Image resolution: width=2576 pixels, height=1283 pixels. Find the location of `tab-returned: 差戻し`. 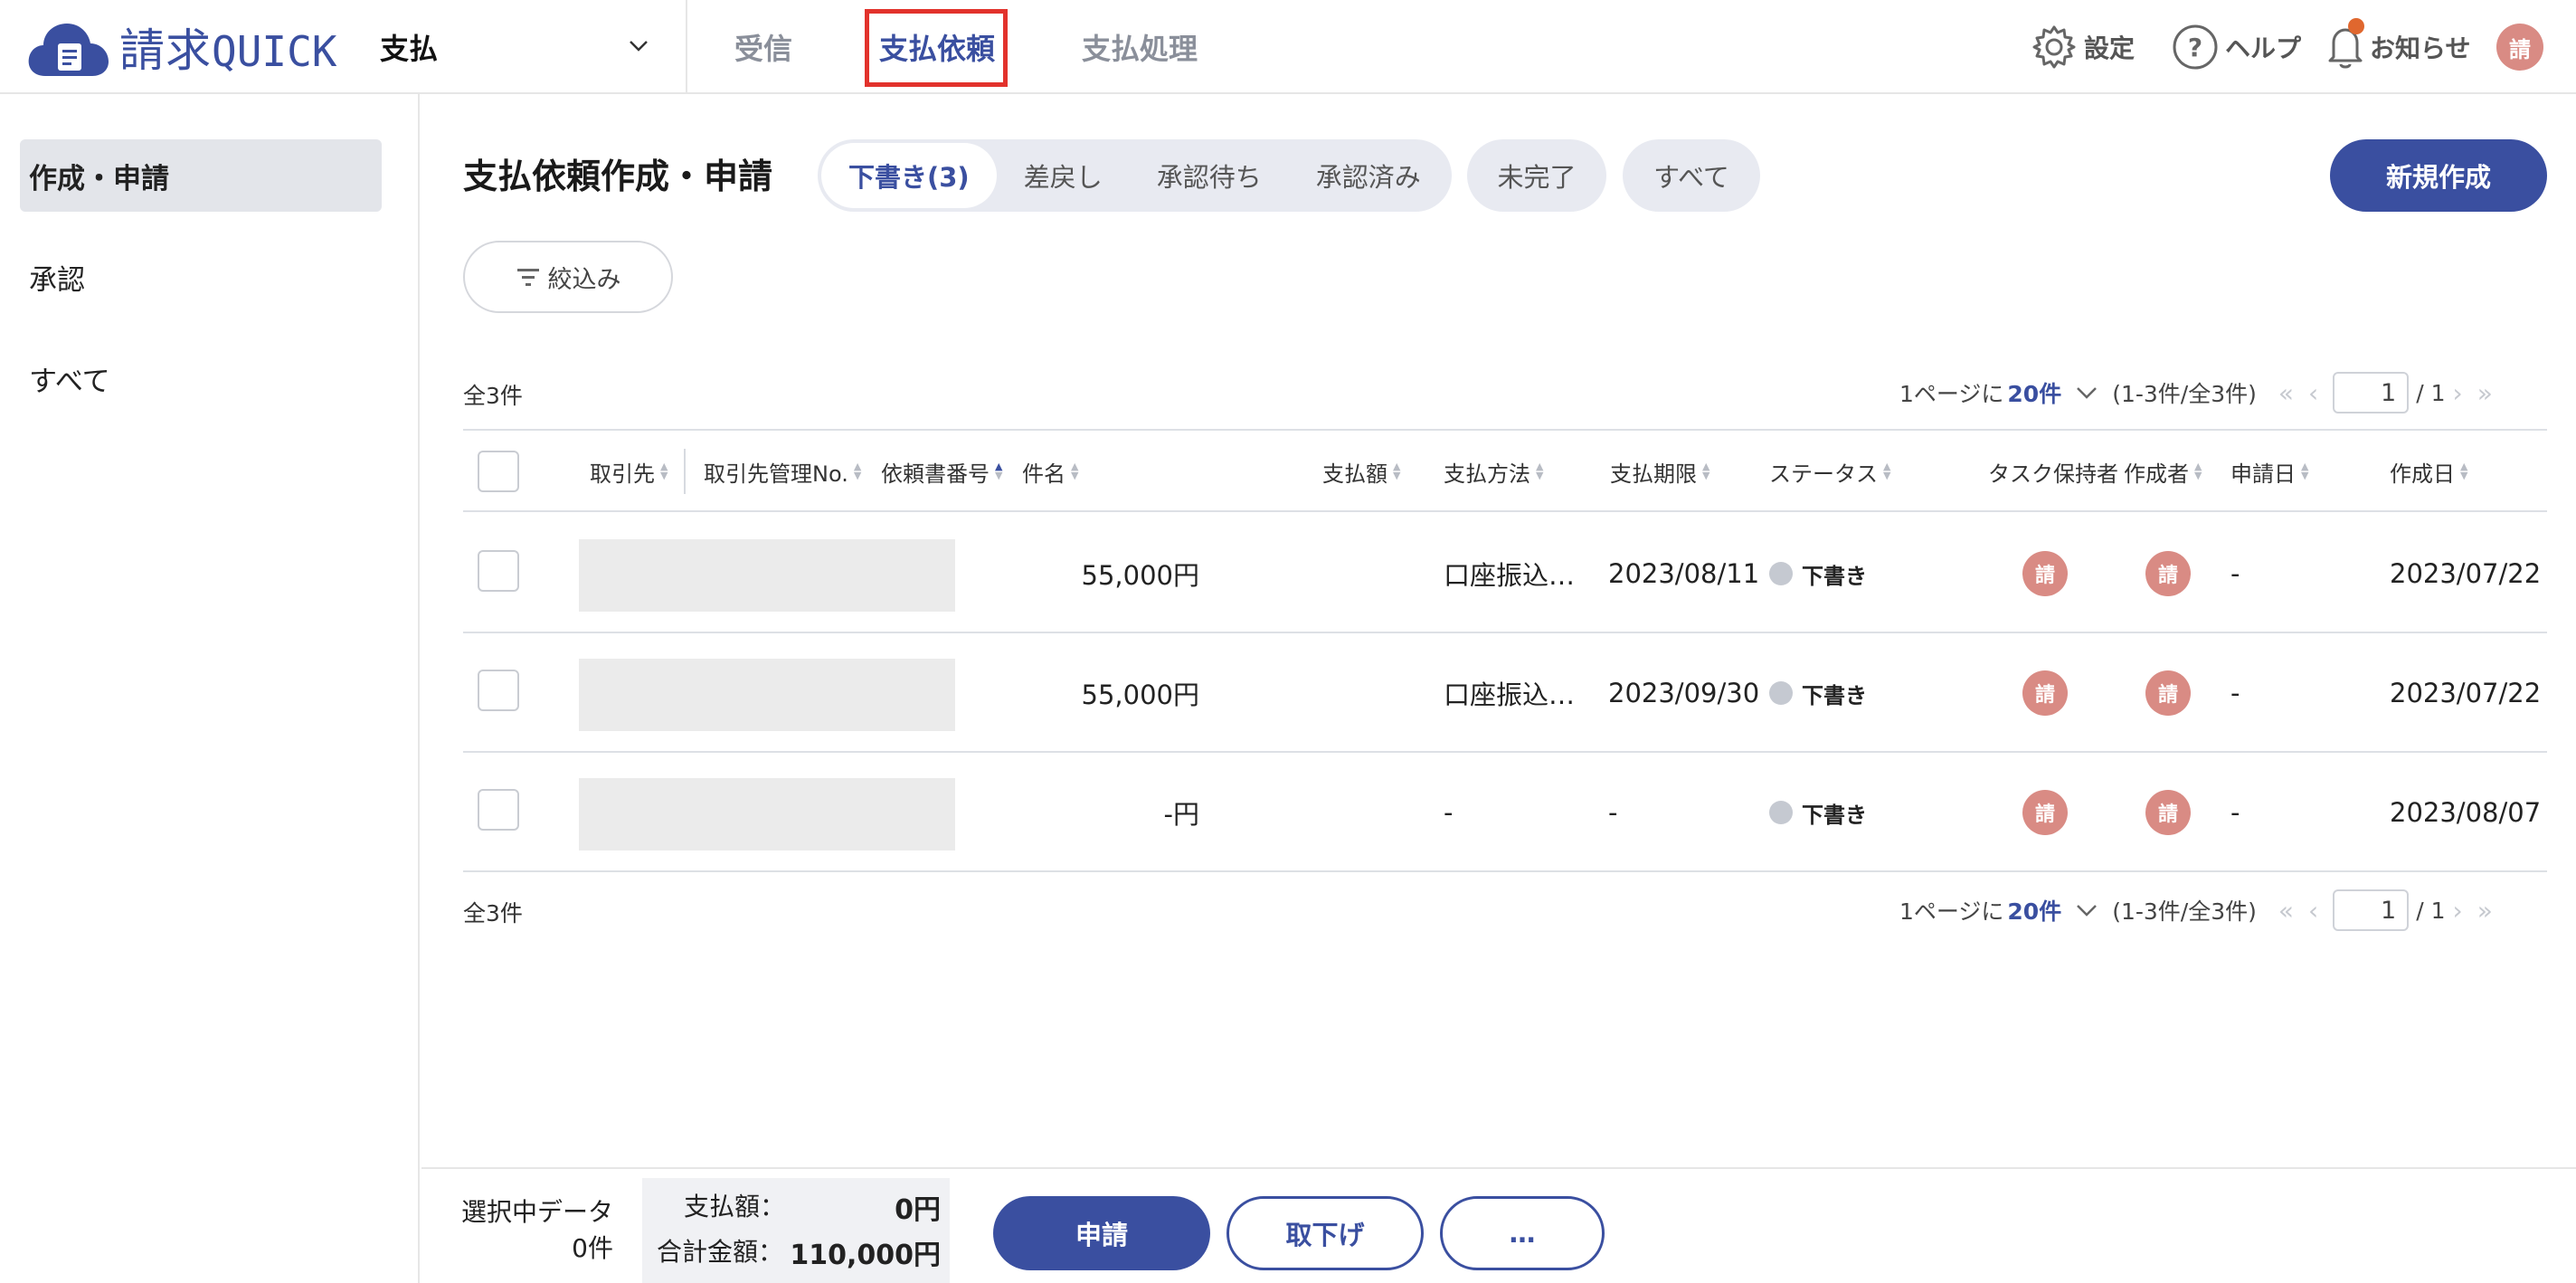

tab-returned: 差戻し is located at coordinates (1063, 175).